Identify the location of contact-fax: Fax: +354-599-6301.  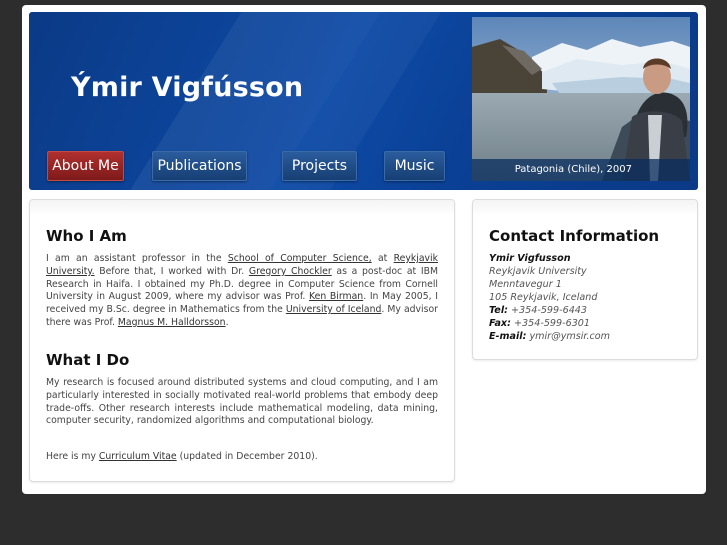
(540, 323).